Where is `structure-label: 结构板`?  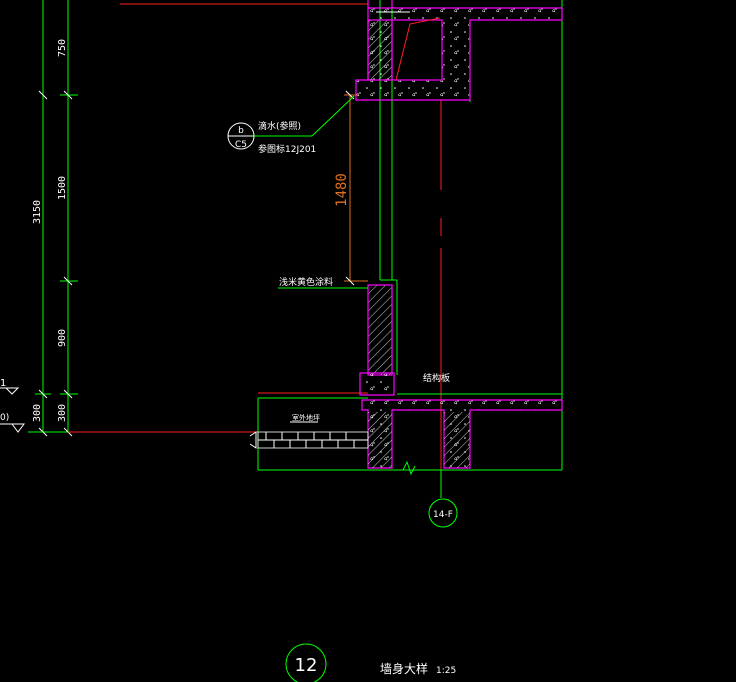
structure-label: 结构板 is located at coordinates (436, 378).